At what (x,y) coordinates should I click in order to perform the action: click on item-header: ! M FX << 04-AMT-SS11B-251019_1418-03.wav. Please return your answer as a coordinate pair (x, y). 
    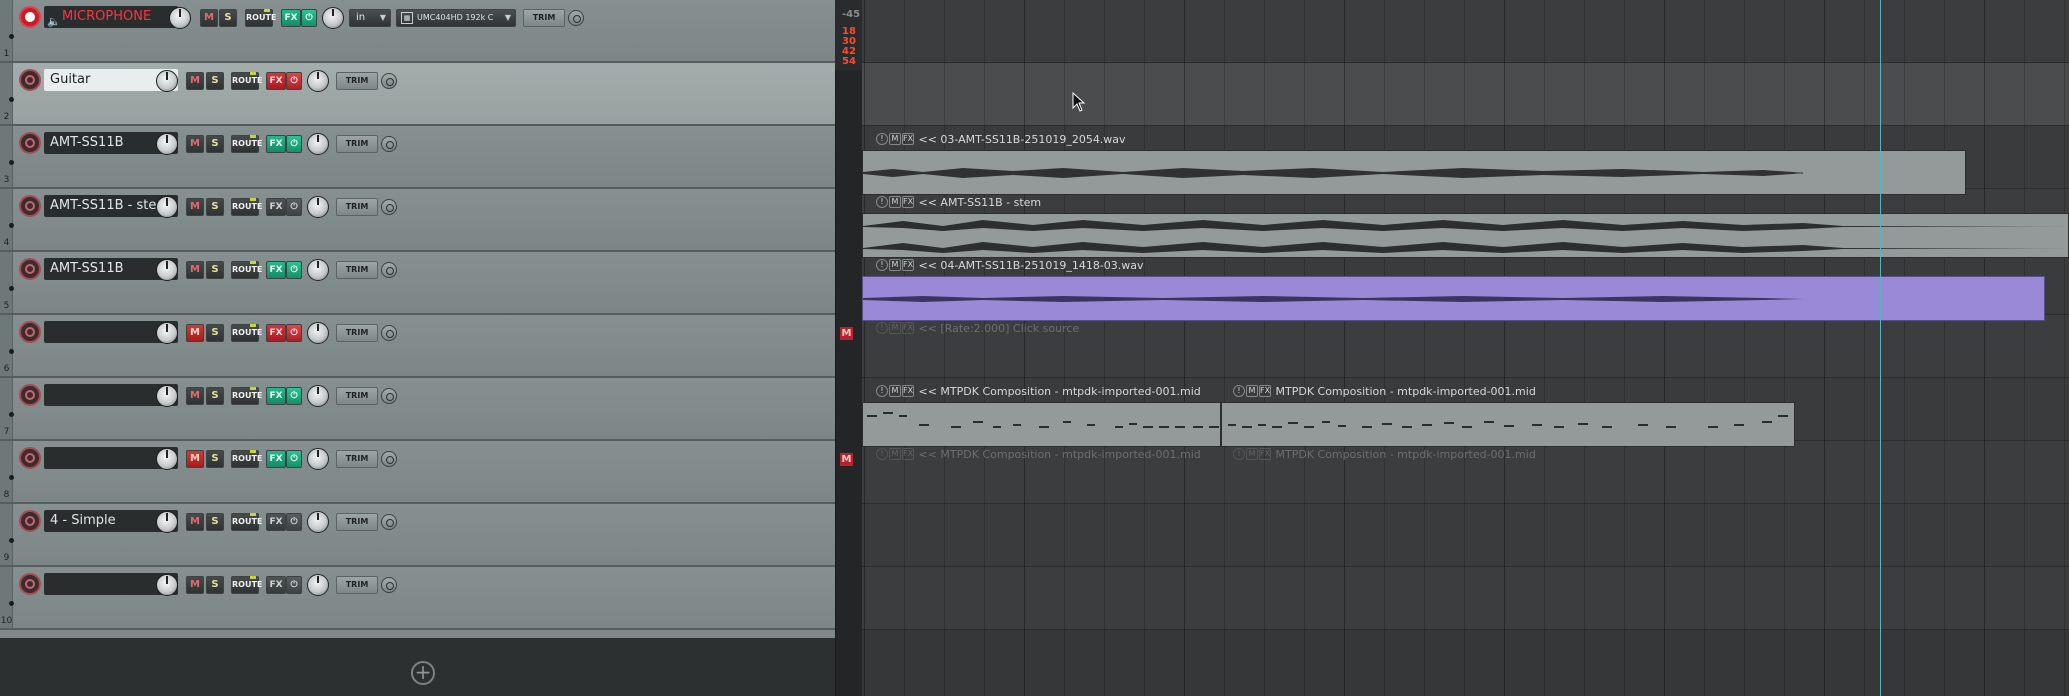
    Looking at the image, I should click on (1010, 266).